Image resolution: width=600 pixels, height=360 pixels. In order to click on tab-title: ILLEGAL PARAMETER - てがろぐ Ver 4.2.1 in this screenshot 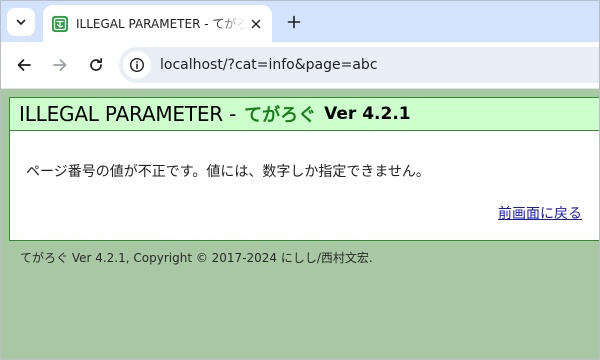, I will do `click(161, 24)`.